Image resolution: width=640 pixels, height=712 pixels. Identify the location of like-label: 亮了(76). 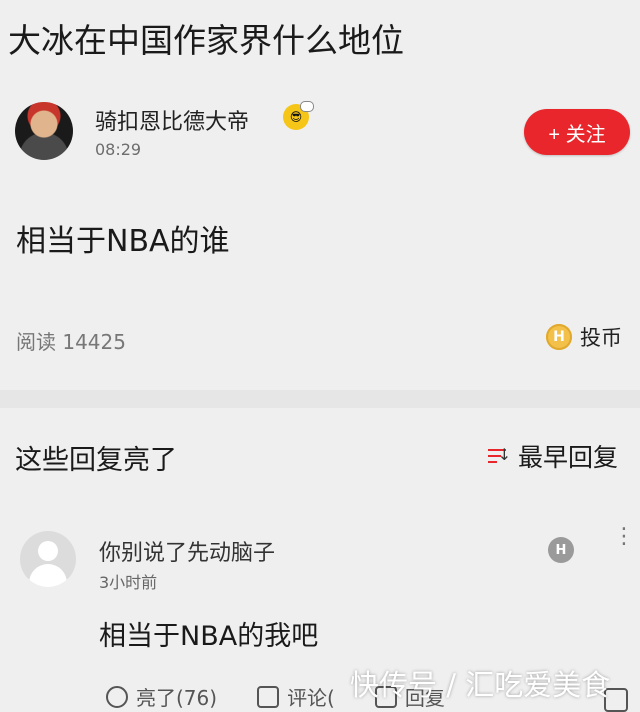
(177, 698).